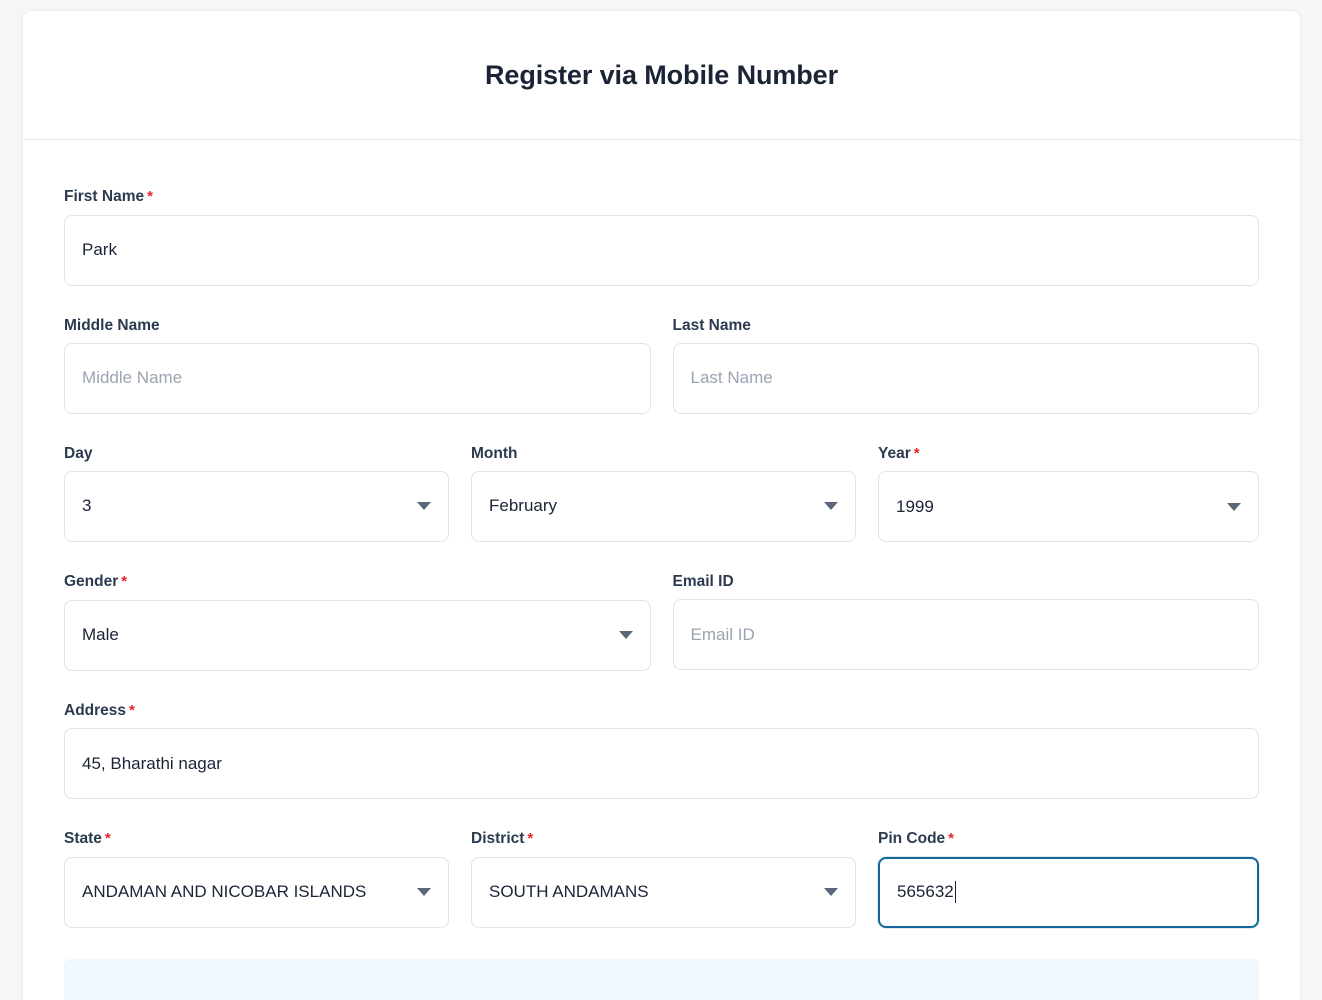 This screenshot has height=1000, width=1322. What do you see at coordinates (357, 378) in the screenshot?
I see `middle-name-input: Middle Name` at bounding box center [357, 378].